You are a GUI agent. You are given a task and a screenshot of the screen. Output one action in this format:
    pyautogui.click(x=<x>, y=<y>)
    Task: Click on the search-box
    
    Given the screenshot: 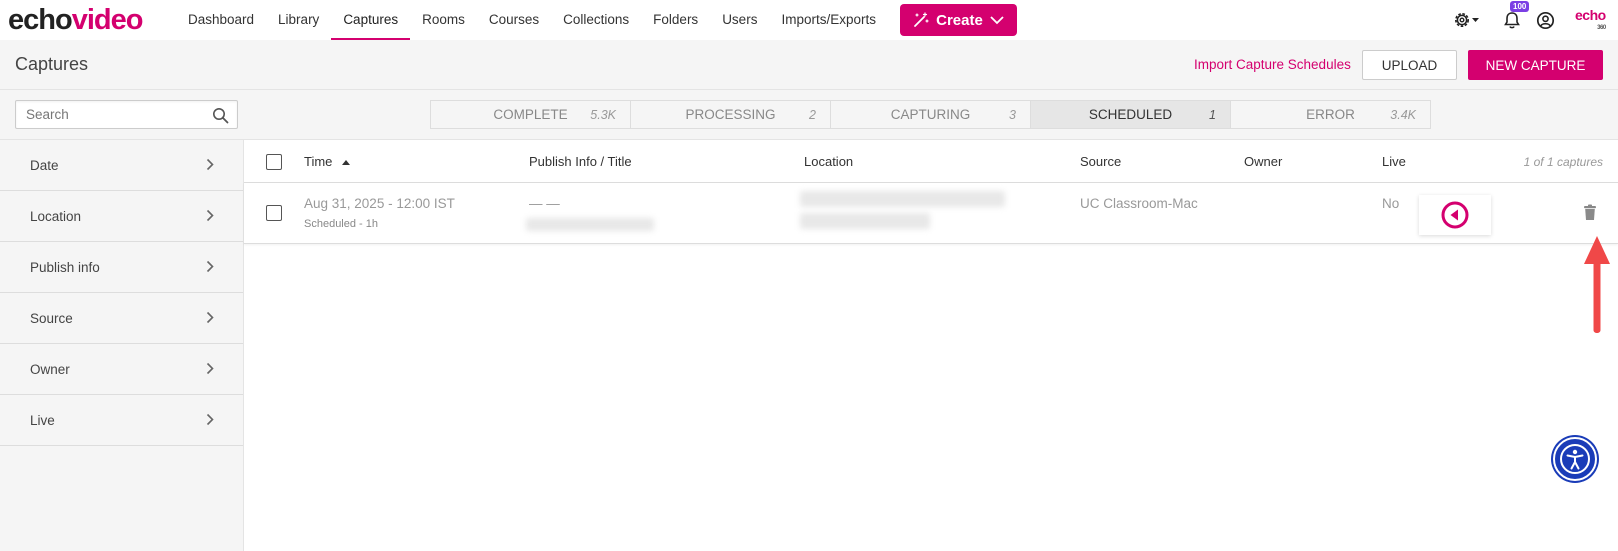 What is the action you would take?
    pyautogui.click(x=126, y=114)
    